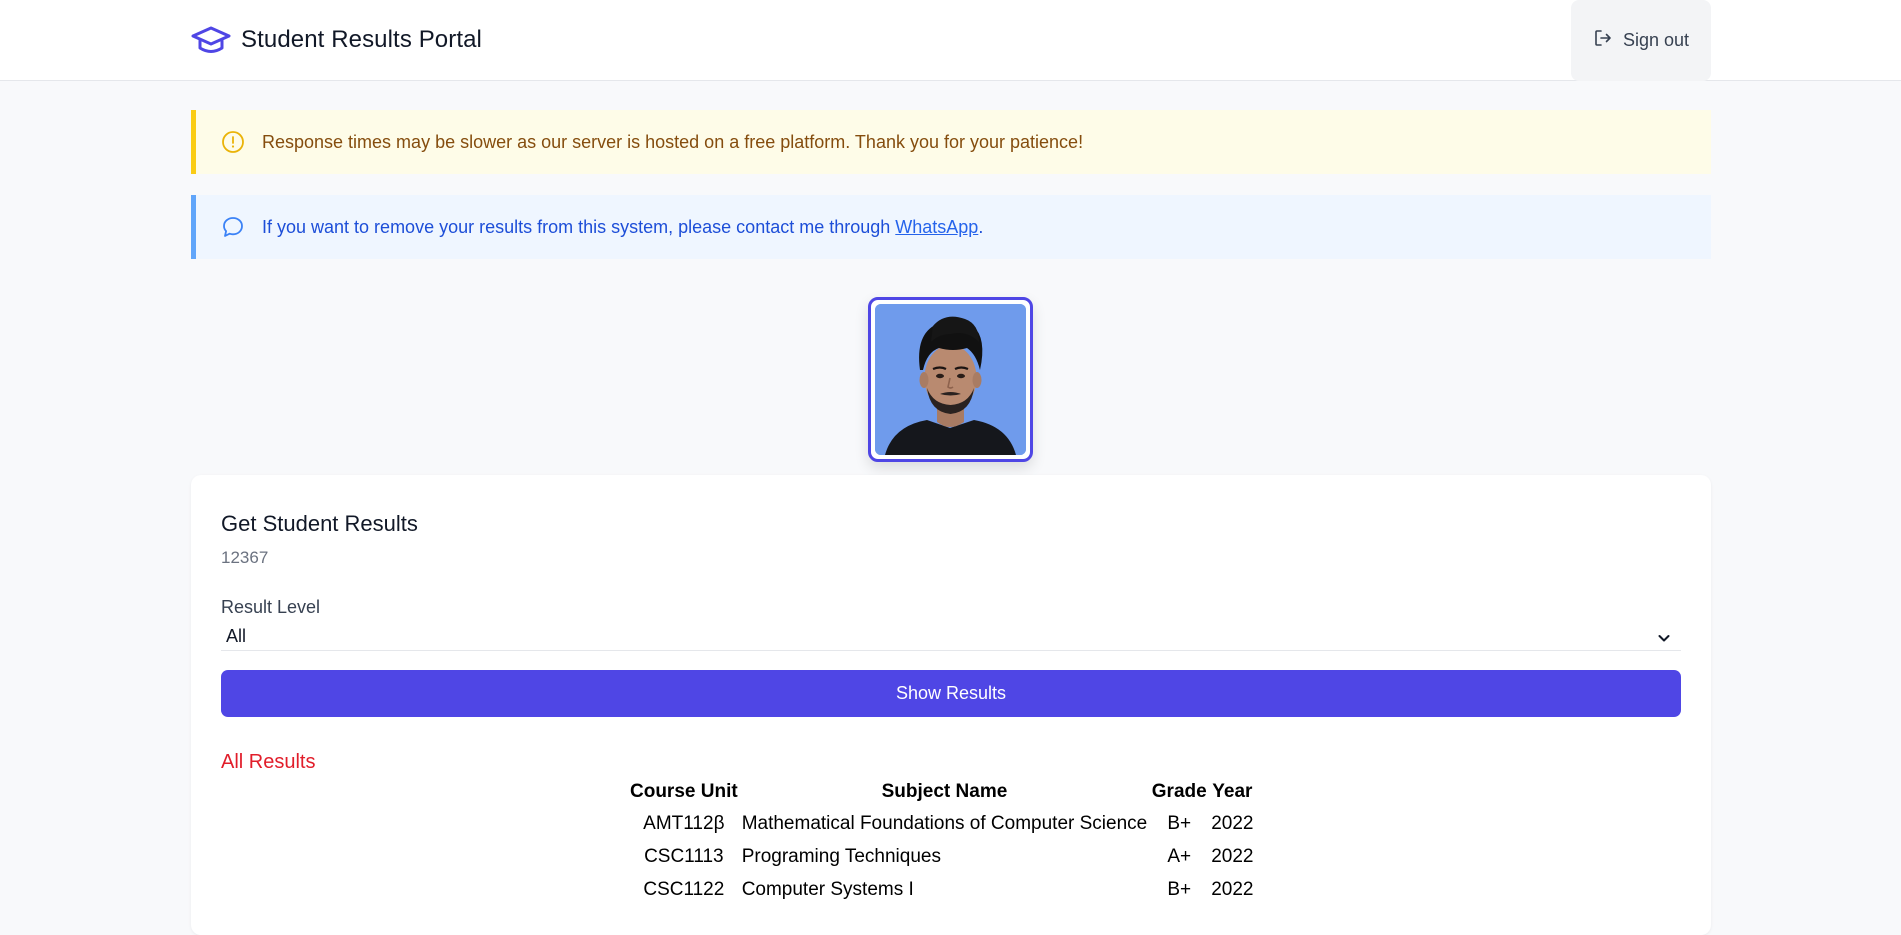  I want to click on course-unit-cell: AMT112β, so click(684, 823).